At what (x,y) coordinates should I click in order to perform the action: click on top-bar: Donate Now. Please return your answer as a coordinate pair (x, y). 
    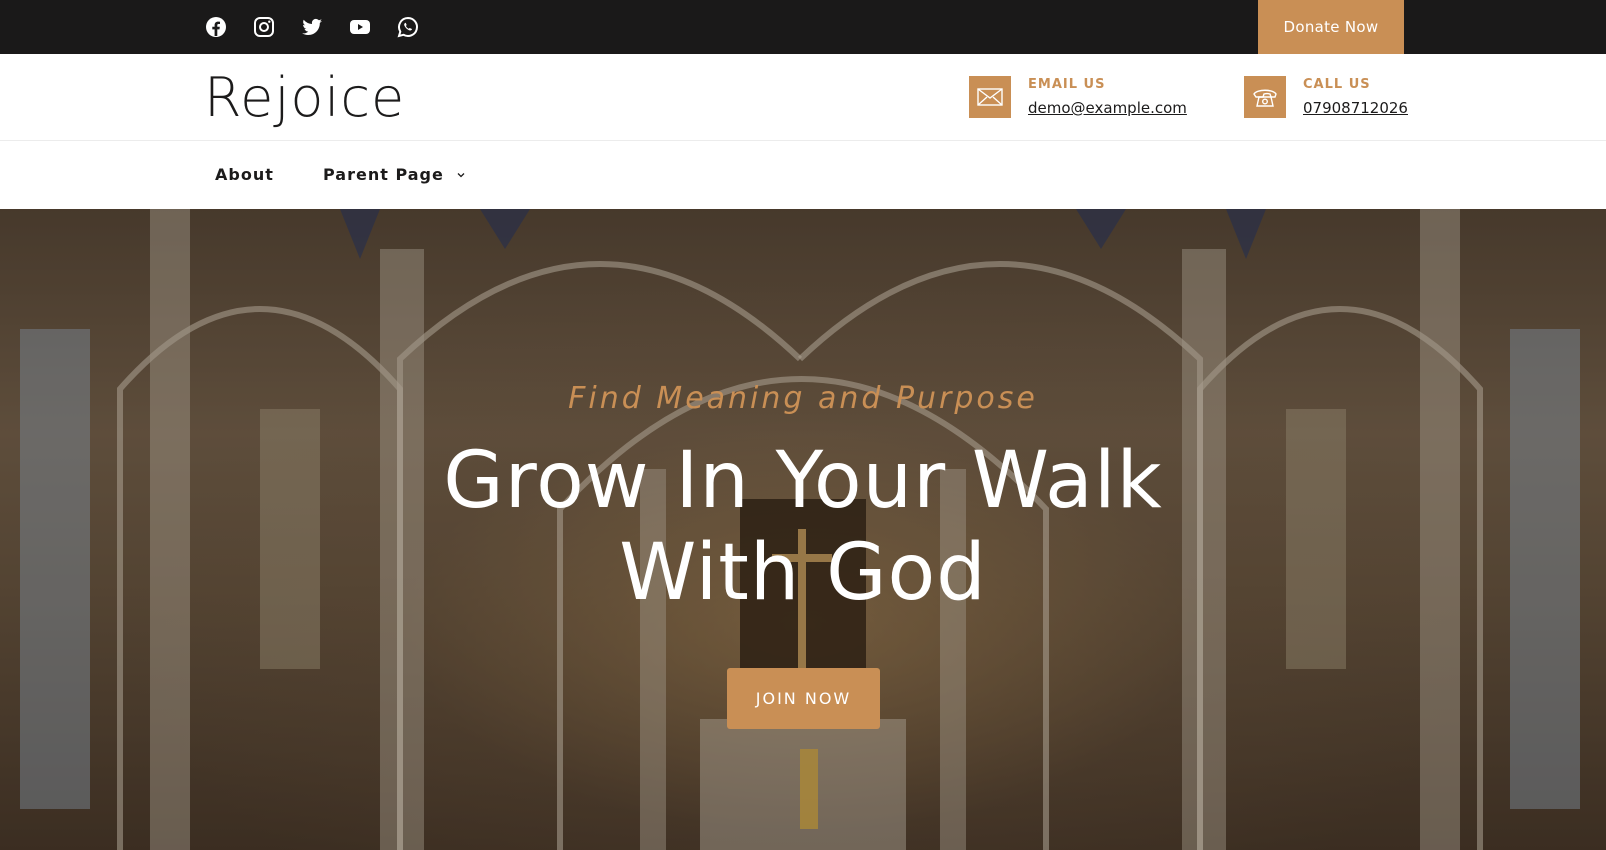
    Looking at the image, I should click on (803, 27).